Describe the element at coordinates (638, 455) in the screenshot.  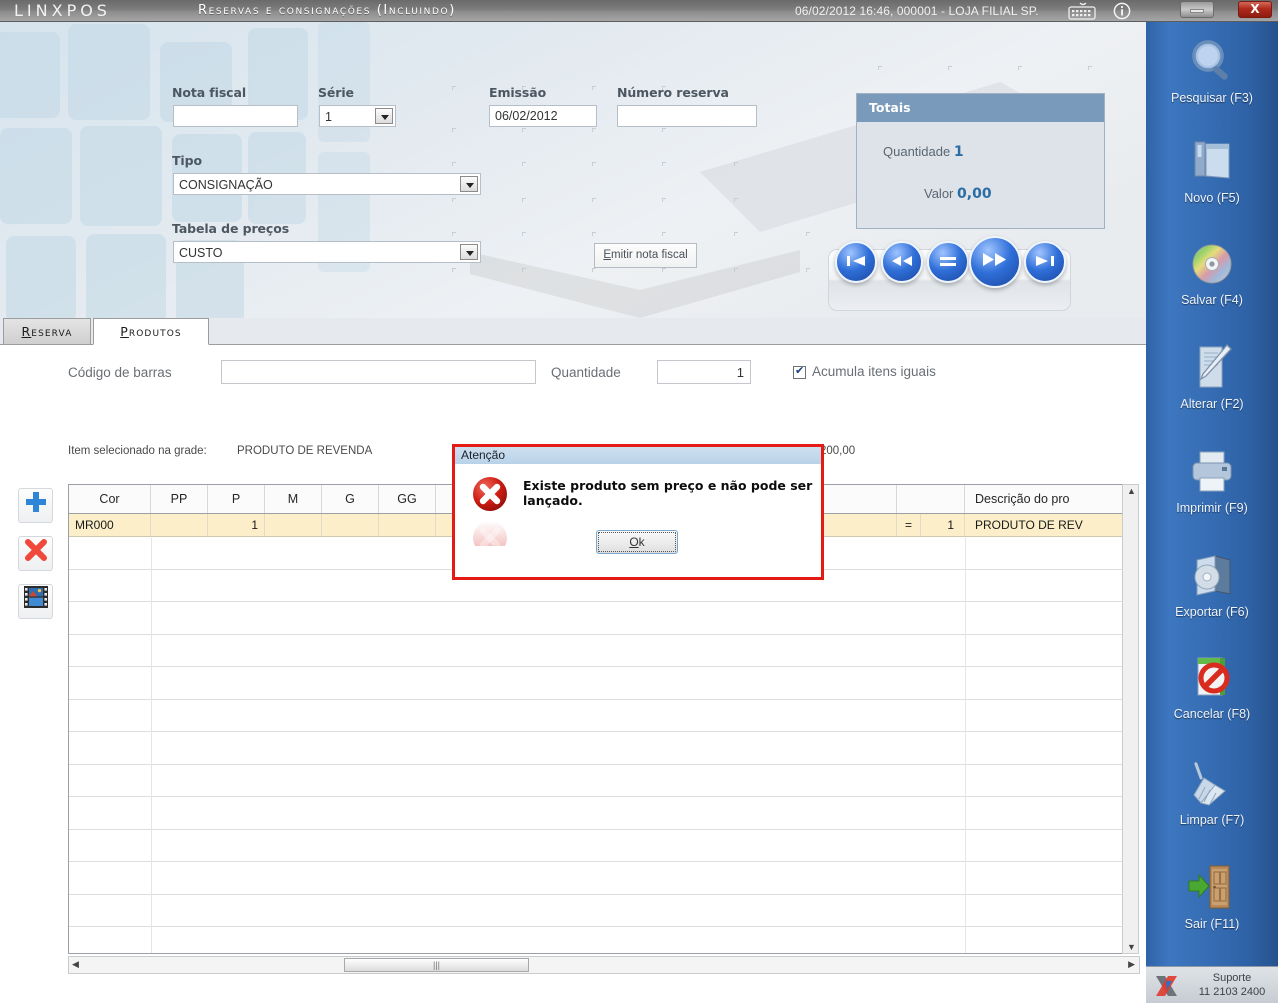
I see `dialog-title: Atenção` at that location.